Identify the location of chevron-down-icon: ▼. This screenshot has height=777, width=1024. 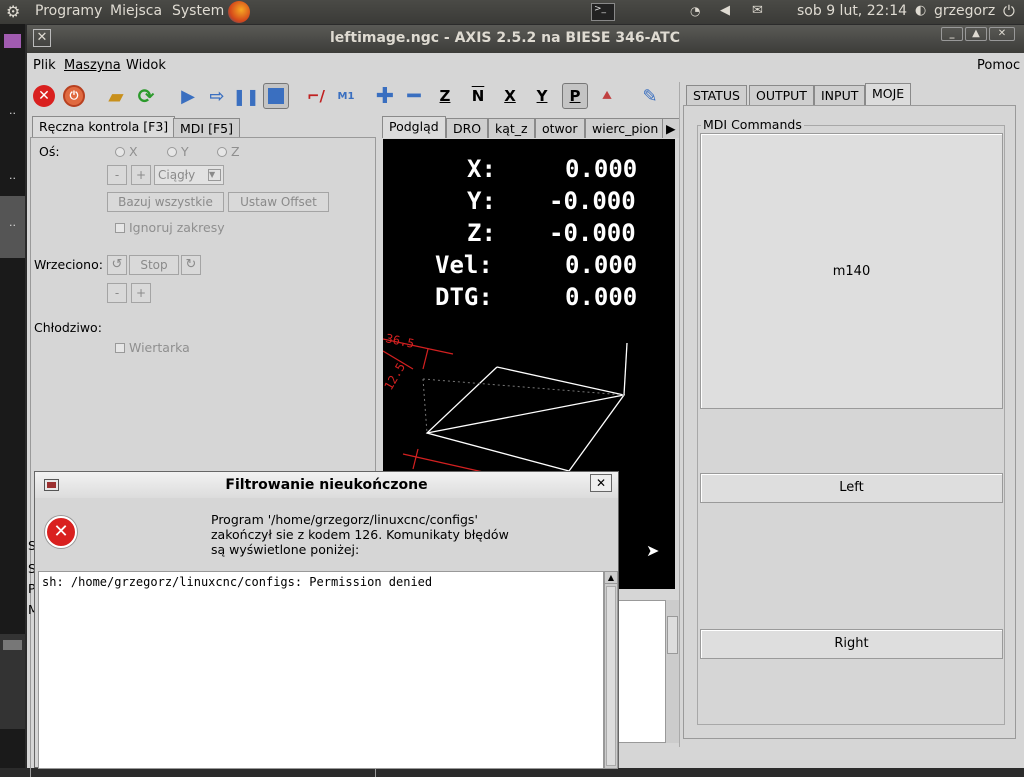
(214, 175).